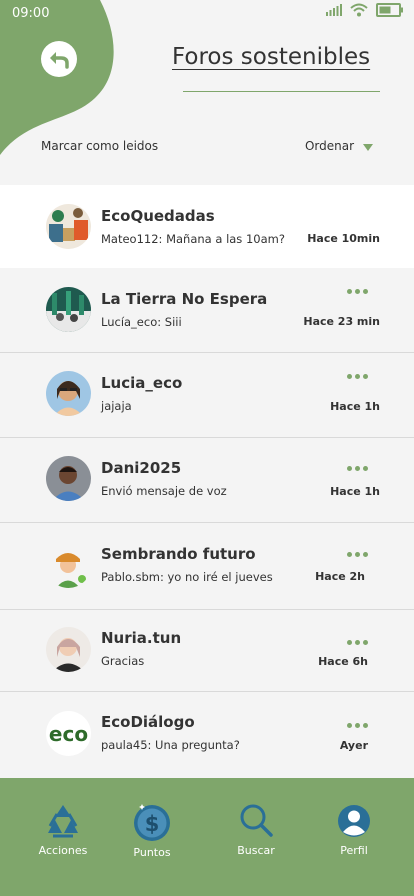  Describe the element at coordinates (354, 821) in the screenshot. I see `user-icon` at that location.